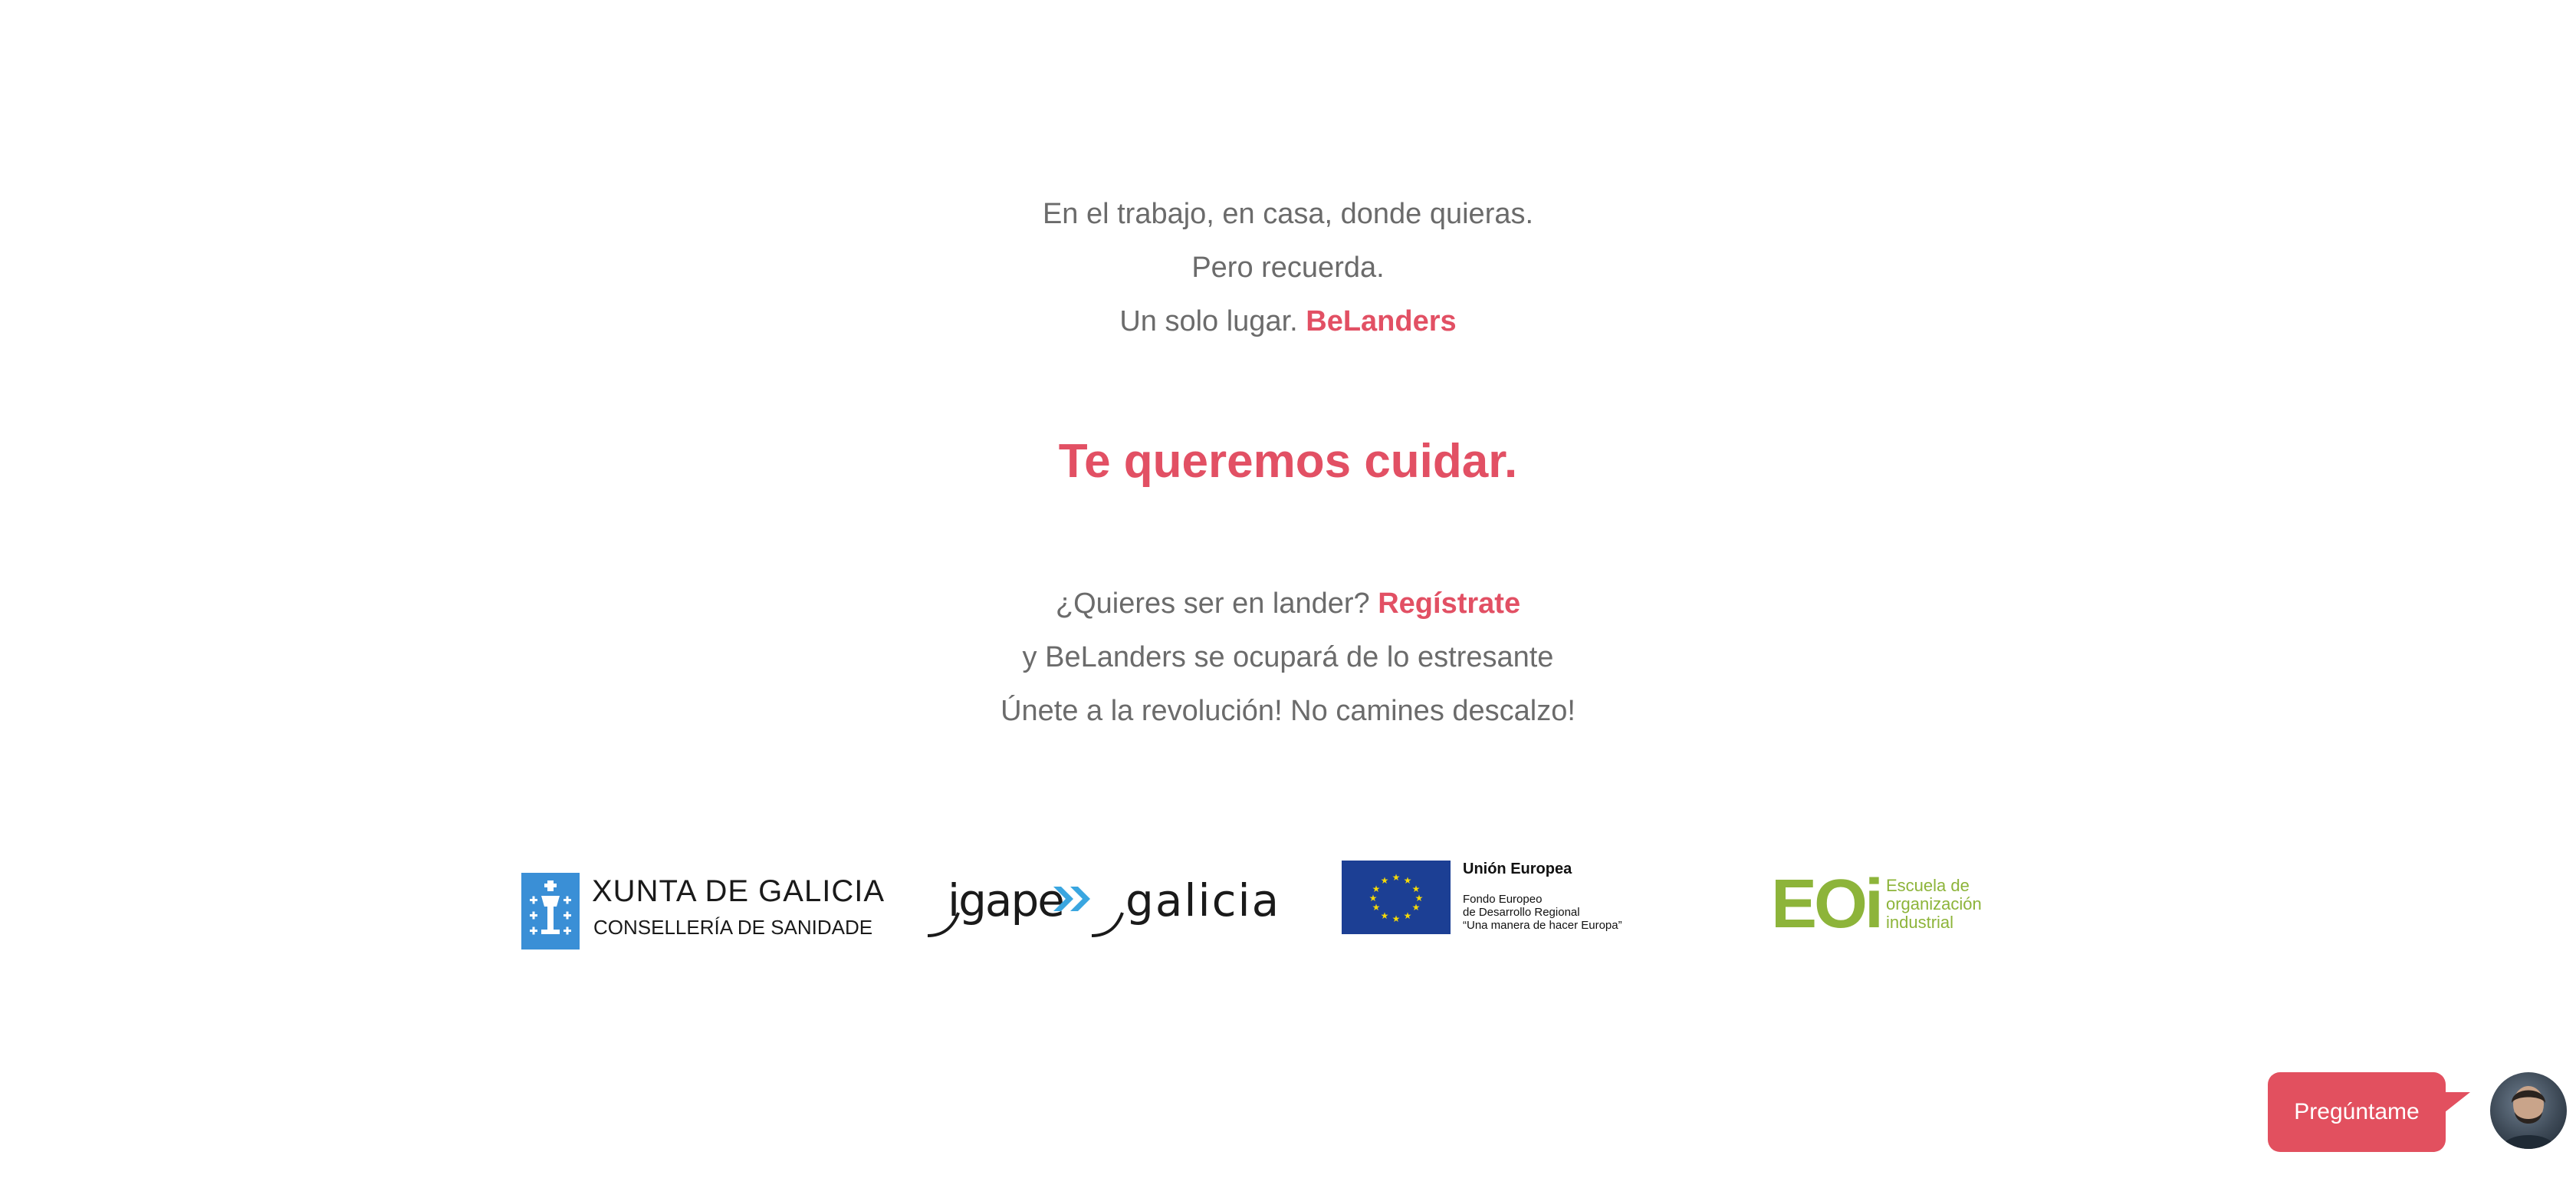 The image size is (2576, 1198). Describe the element at coordinates (1517, 869) in the screenshot. I see `eu-title: Unión Europea` at that location.